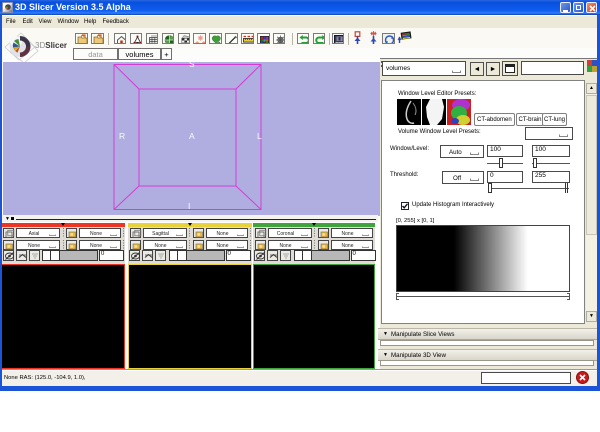 This screenshot has width=600, height=432. I want to click on svg-text: MRML, so click(339, 42).